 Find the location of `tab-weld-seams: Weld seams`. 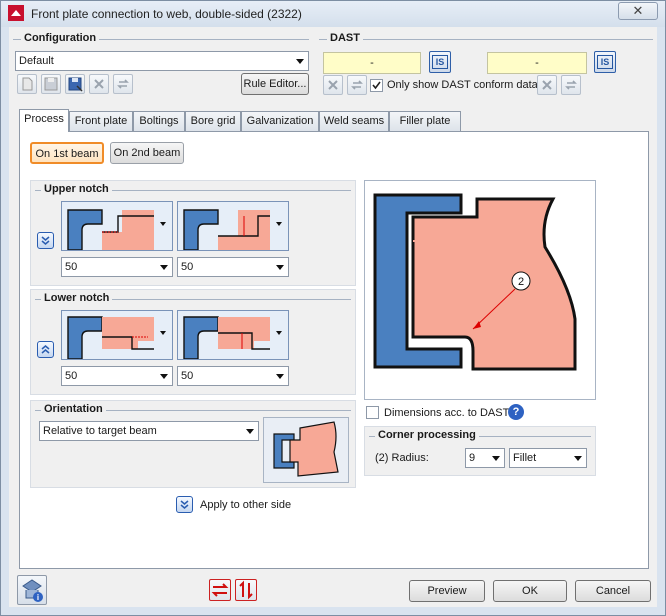

tab-weld-seams: Weld seams is located at coordinates (354, 121).